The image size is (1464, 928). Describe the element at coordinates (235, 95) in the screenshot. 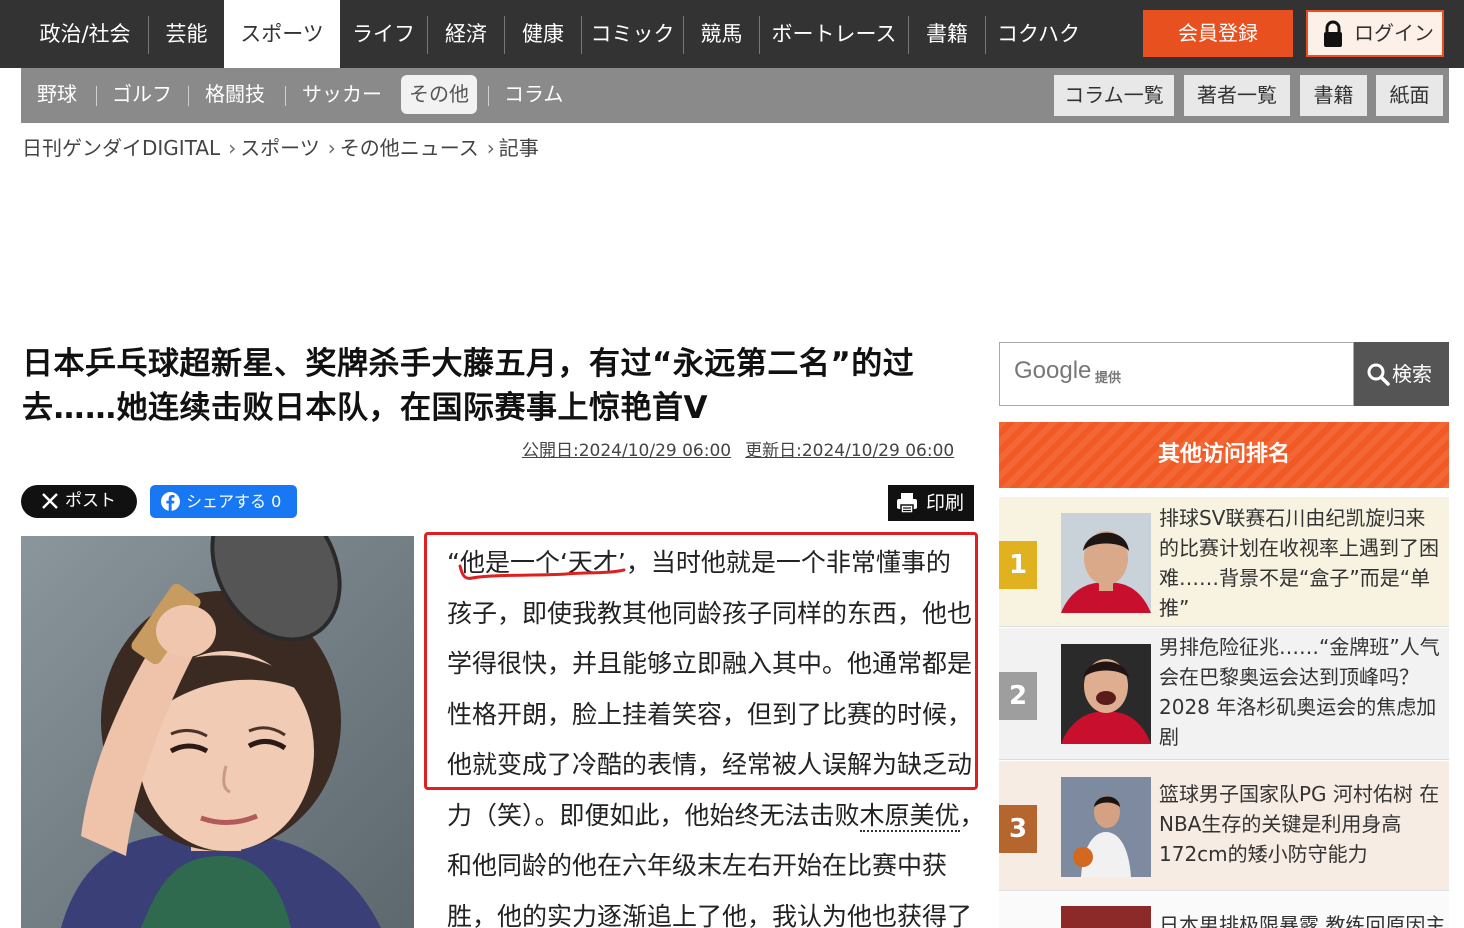

I see `subnav-martial-arts: 格闘技` at that location.